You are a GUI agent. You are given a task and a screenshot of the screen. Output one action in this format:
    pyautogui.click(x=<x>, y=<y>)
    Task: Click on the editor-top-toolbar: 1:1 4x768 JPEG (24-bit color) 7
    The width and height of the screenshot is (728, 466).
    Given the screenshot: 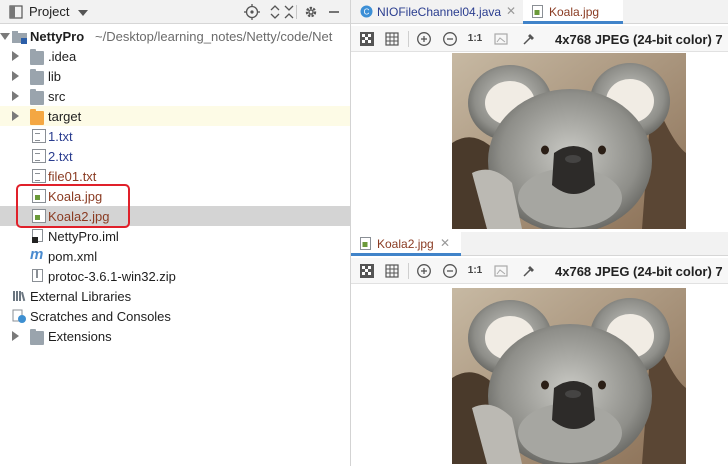 What is the action you would take?
    pyautogui.click(x=539, y=39)
    